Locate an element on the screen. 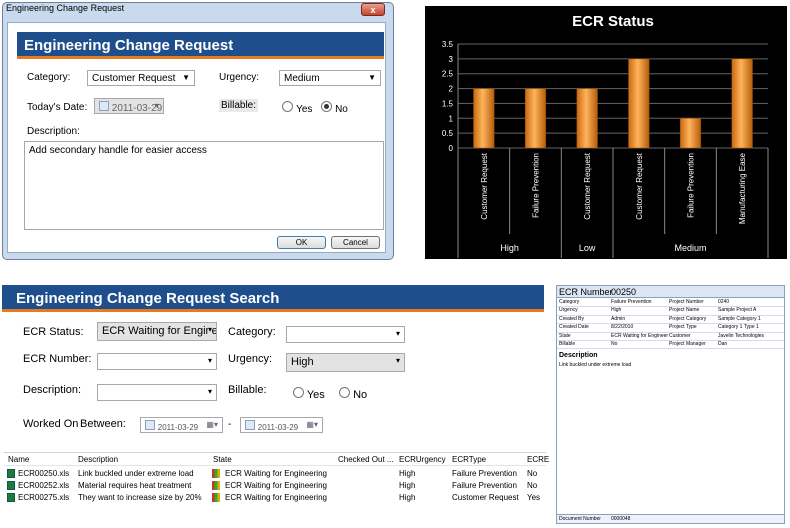 Image resolution: width=790 pixels, height=528 pixels. description-textarea: Add secondary handle for easier access is located at coordinates (204, 185).